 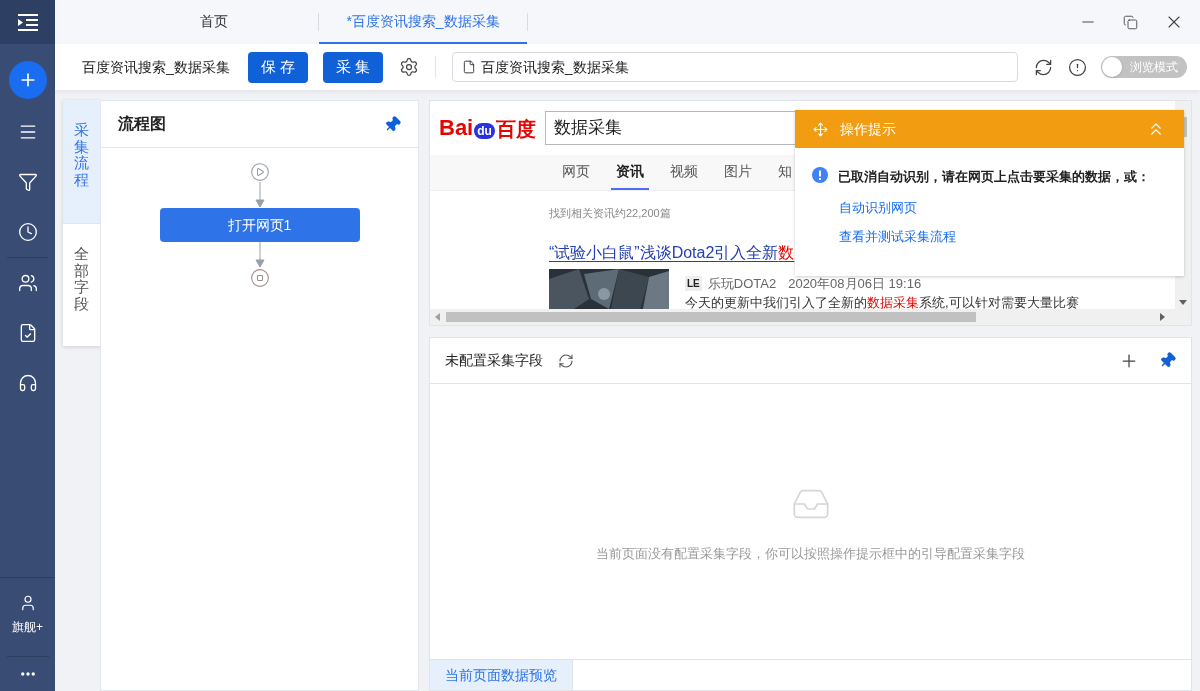 What do you see at coordinates (468, 67) in the screenshot?
I see `file-icon` at bounding box center [468, 67].